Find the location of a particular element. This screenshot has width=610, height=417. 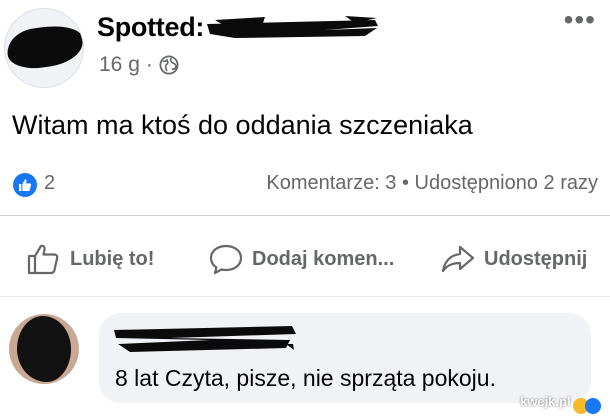

reaction-count: 2 is located at coordinates (49, 183).